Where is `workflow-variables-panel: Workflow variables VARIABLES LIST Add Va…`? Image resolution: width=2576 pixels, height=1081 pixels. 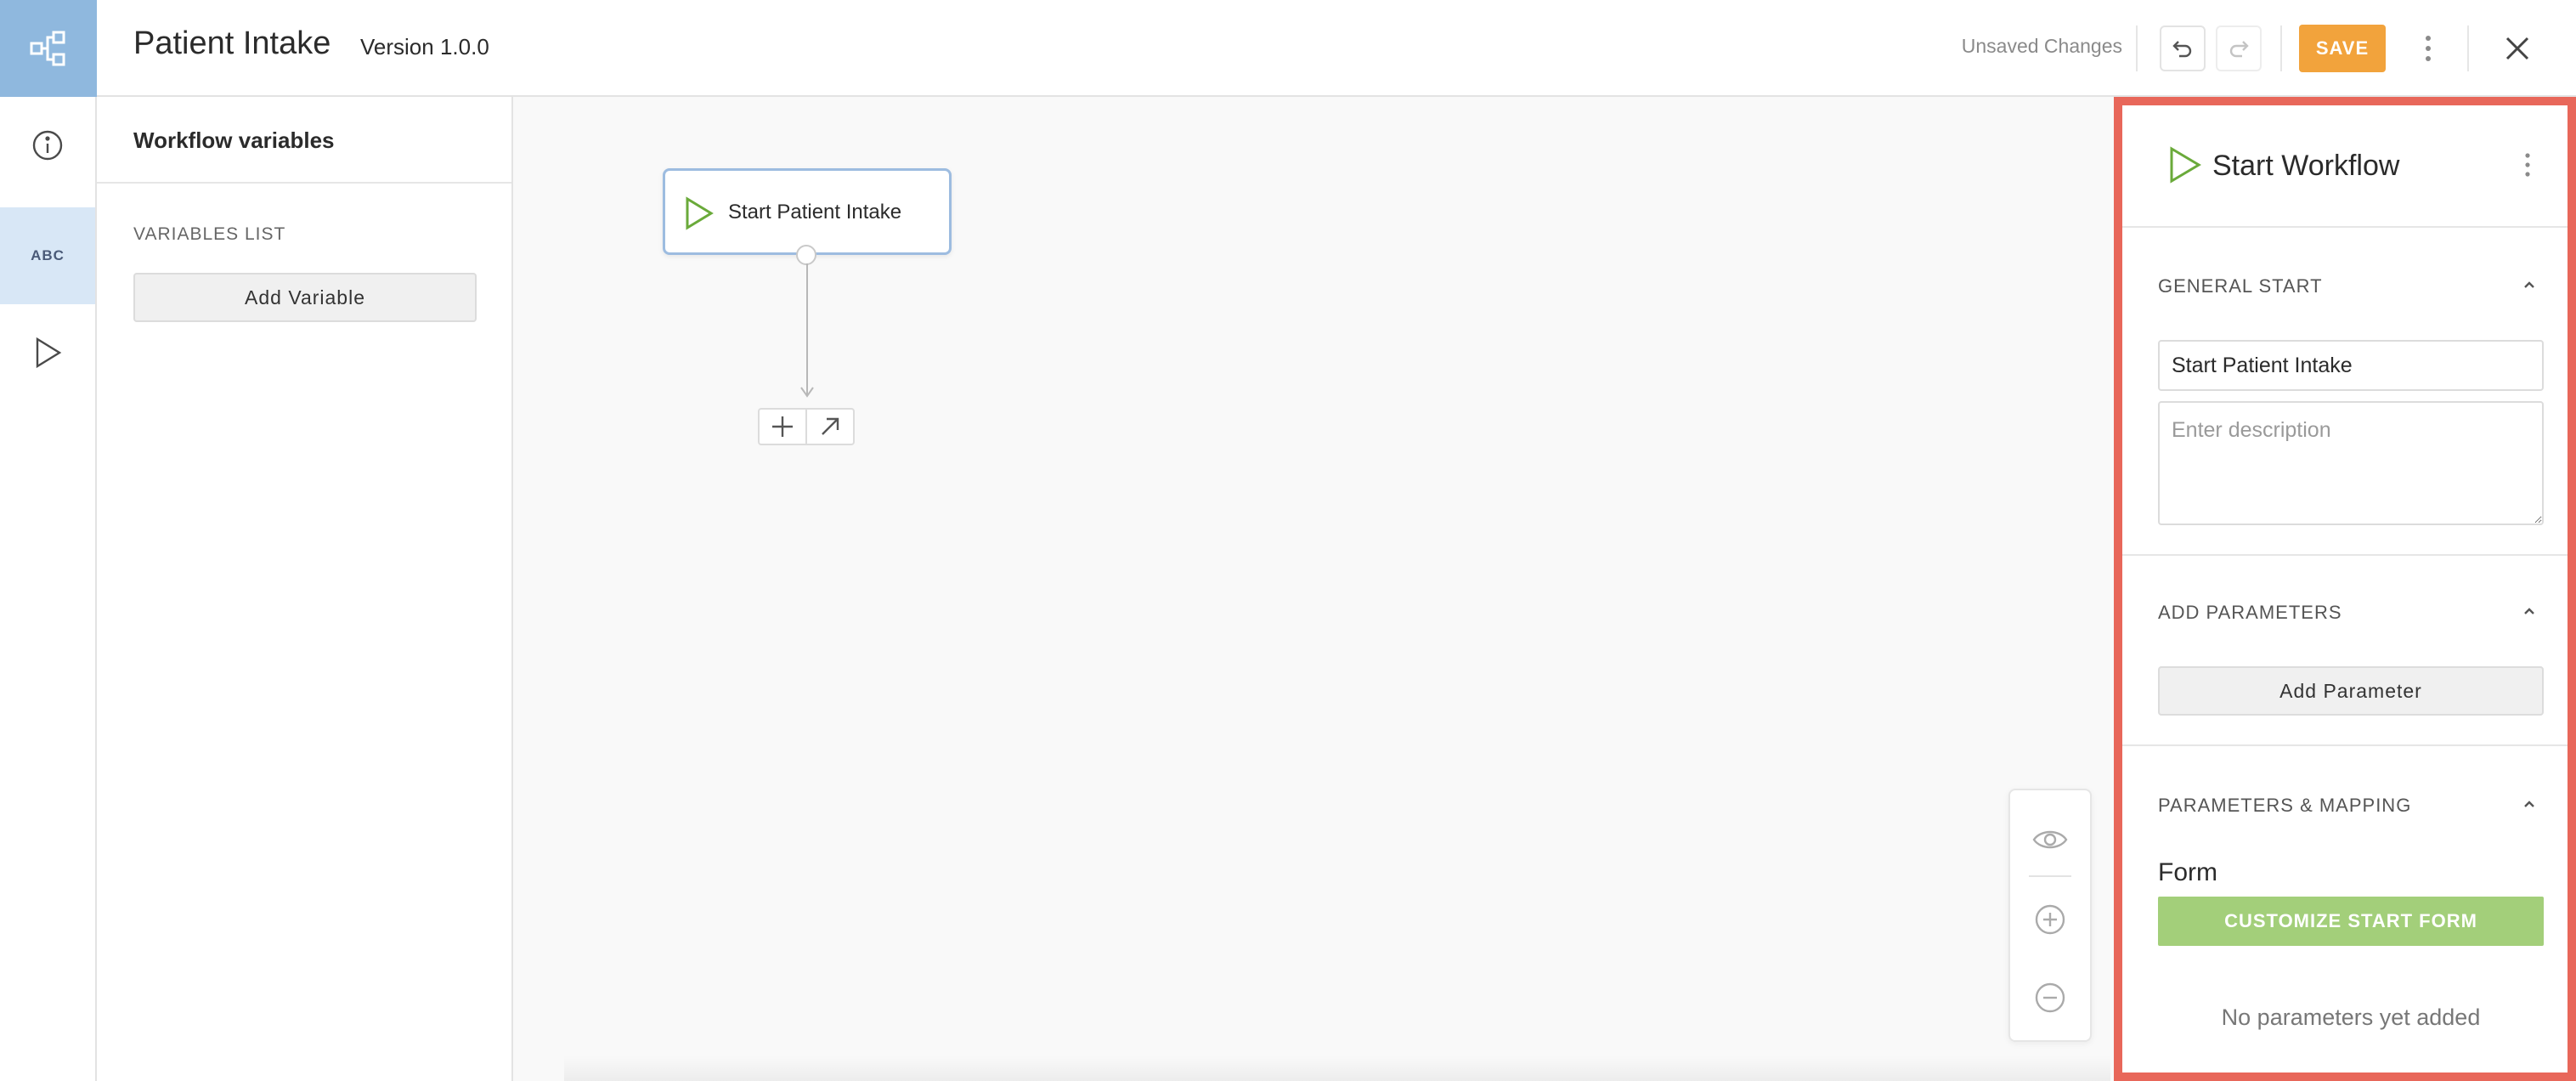
workflow-variables-panel: Workflow variables VARIABLES LIST Add Va… is located at coordinates (305, 589).